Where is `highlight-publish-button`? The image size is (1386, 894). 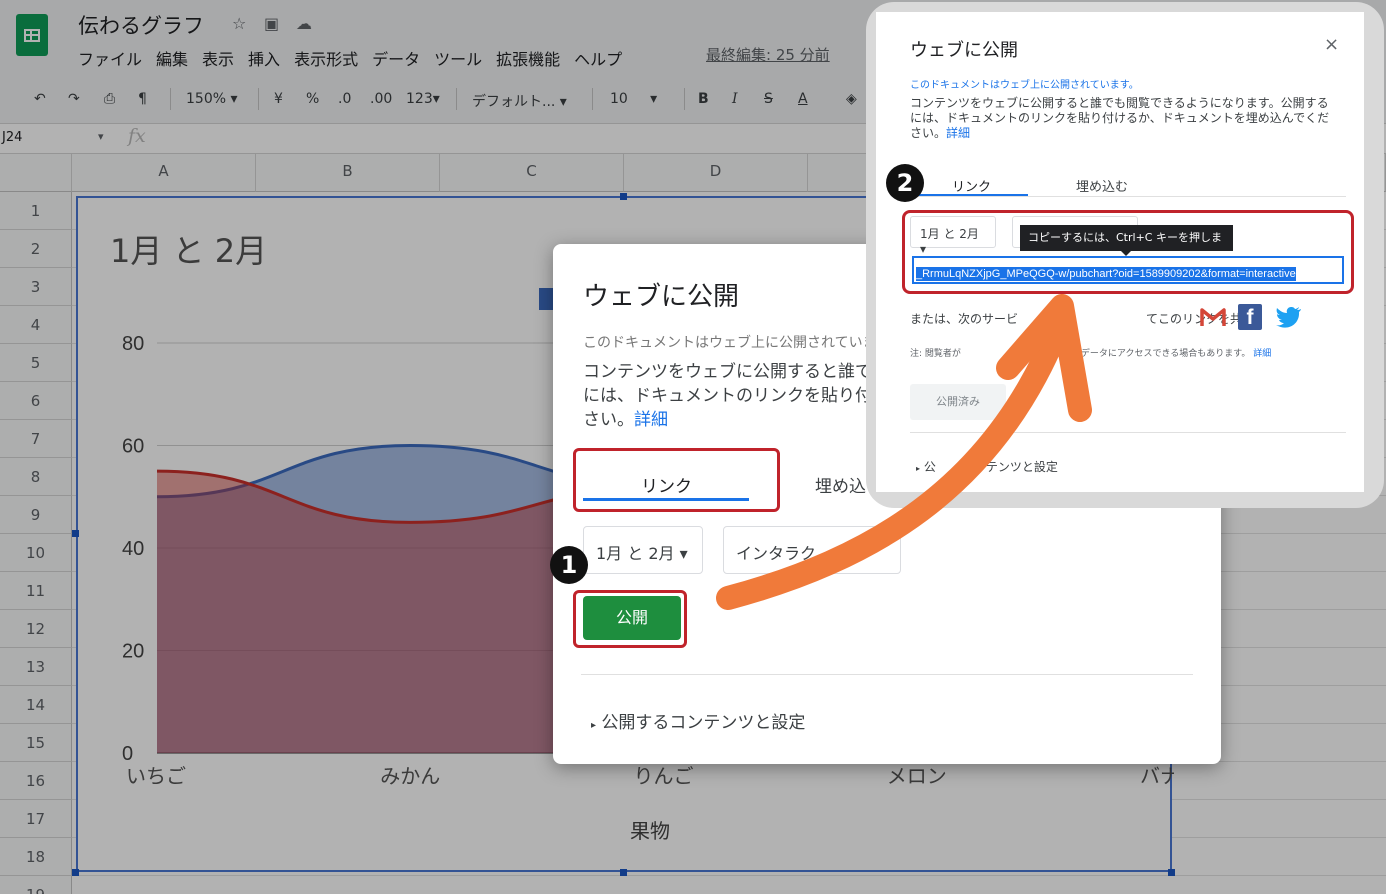 highlight-publish-button is located at coordinates (630, 619).